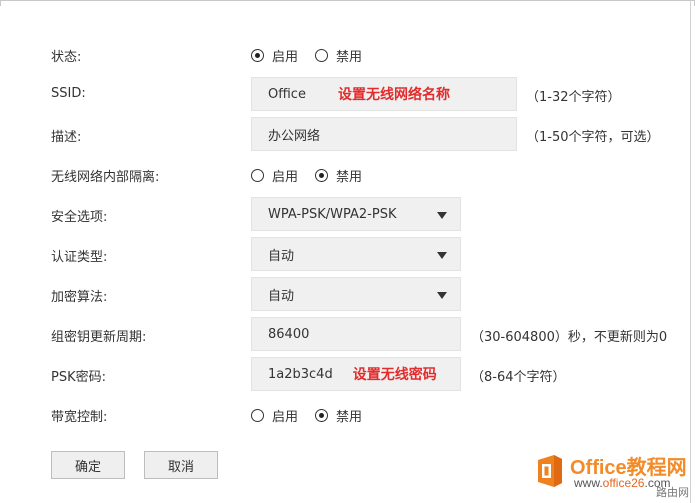 Image resolution: width=695 pixels, height=503 pixels. What do you see at coordinates (99, 337) in the screenshot?
I see `group-key-period-label: 组密钥更新周期:` at bounding box center [99, 337].